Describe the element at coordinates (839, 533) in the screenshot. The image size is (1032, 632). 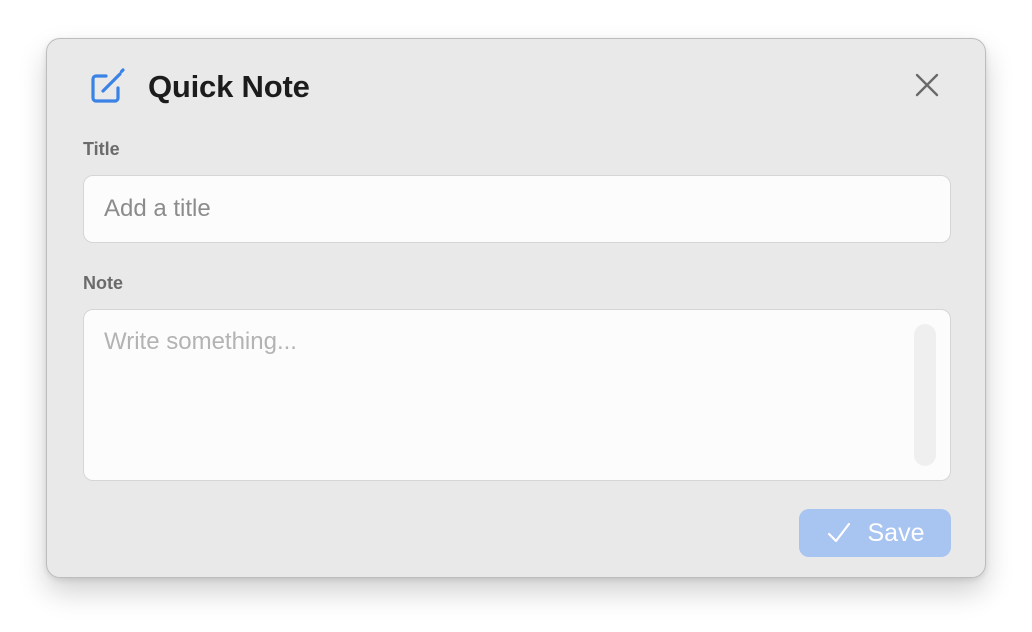
I see `checkmark-icon` at that location.